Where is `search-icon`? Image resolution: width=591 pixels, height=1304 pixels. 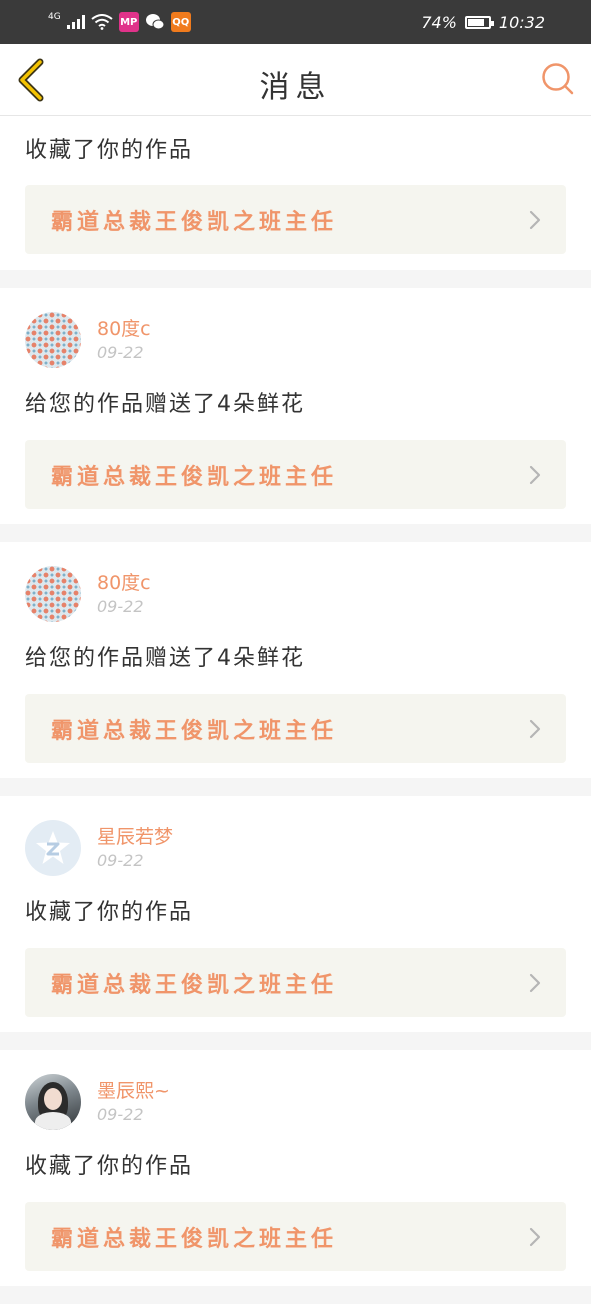 search-icon is located at coordinates (558, 79).